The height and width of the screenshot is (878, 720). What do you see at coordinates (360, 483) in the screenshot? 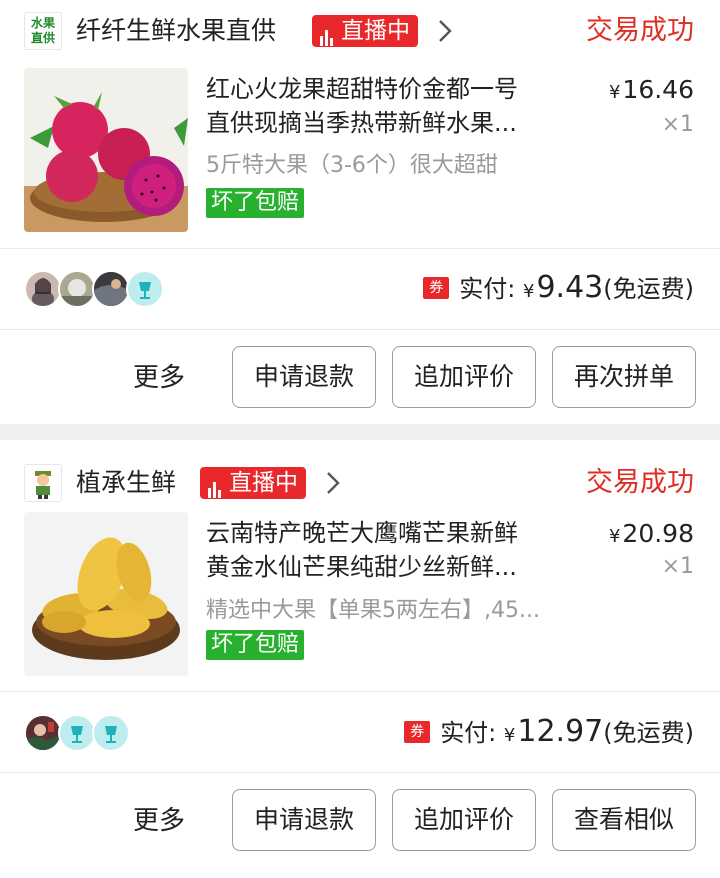
I see `shop-header: 植承生鲜 直播中 交易成功` at bounding box center [360, 483].